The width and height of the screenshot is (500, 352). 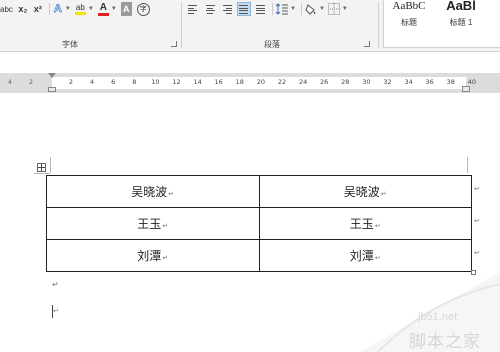 What do you see at coordinates (103, 14) in the screenshot?
I see `font-color-bar` at bounding box center [103, 14].